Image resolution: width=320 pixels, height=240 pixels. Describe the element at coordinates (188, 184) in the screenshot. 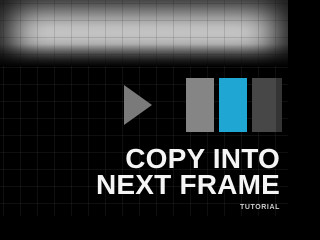

I see `title-line-2: NEXT FRAME` at that location.